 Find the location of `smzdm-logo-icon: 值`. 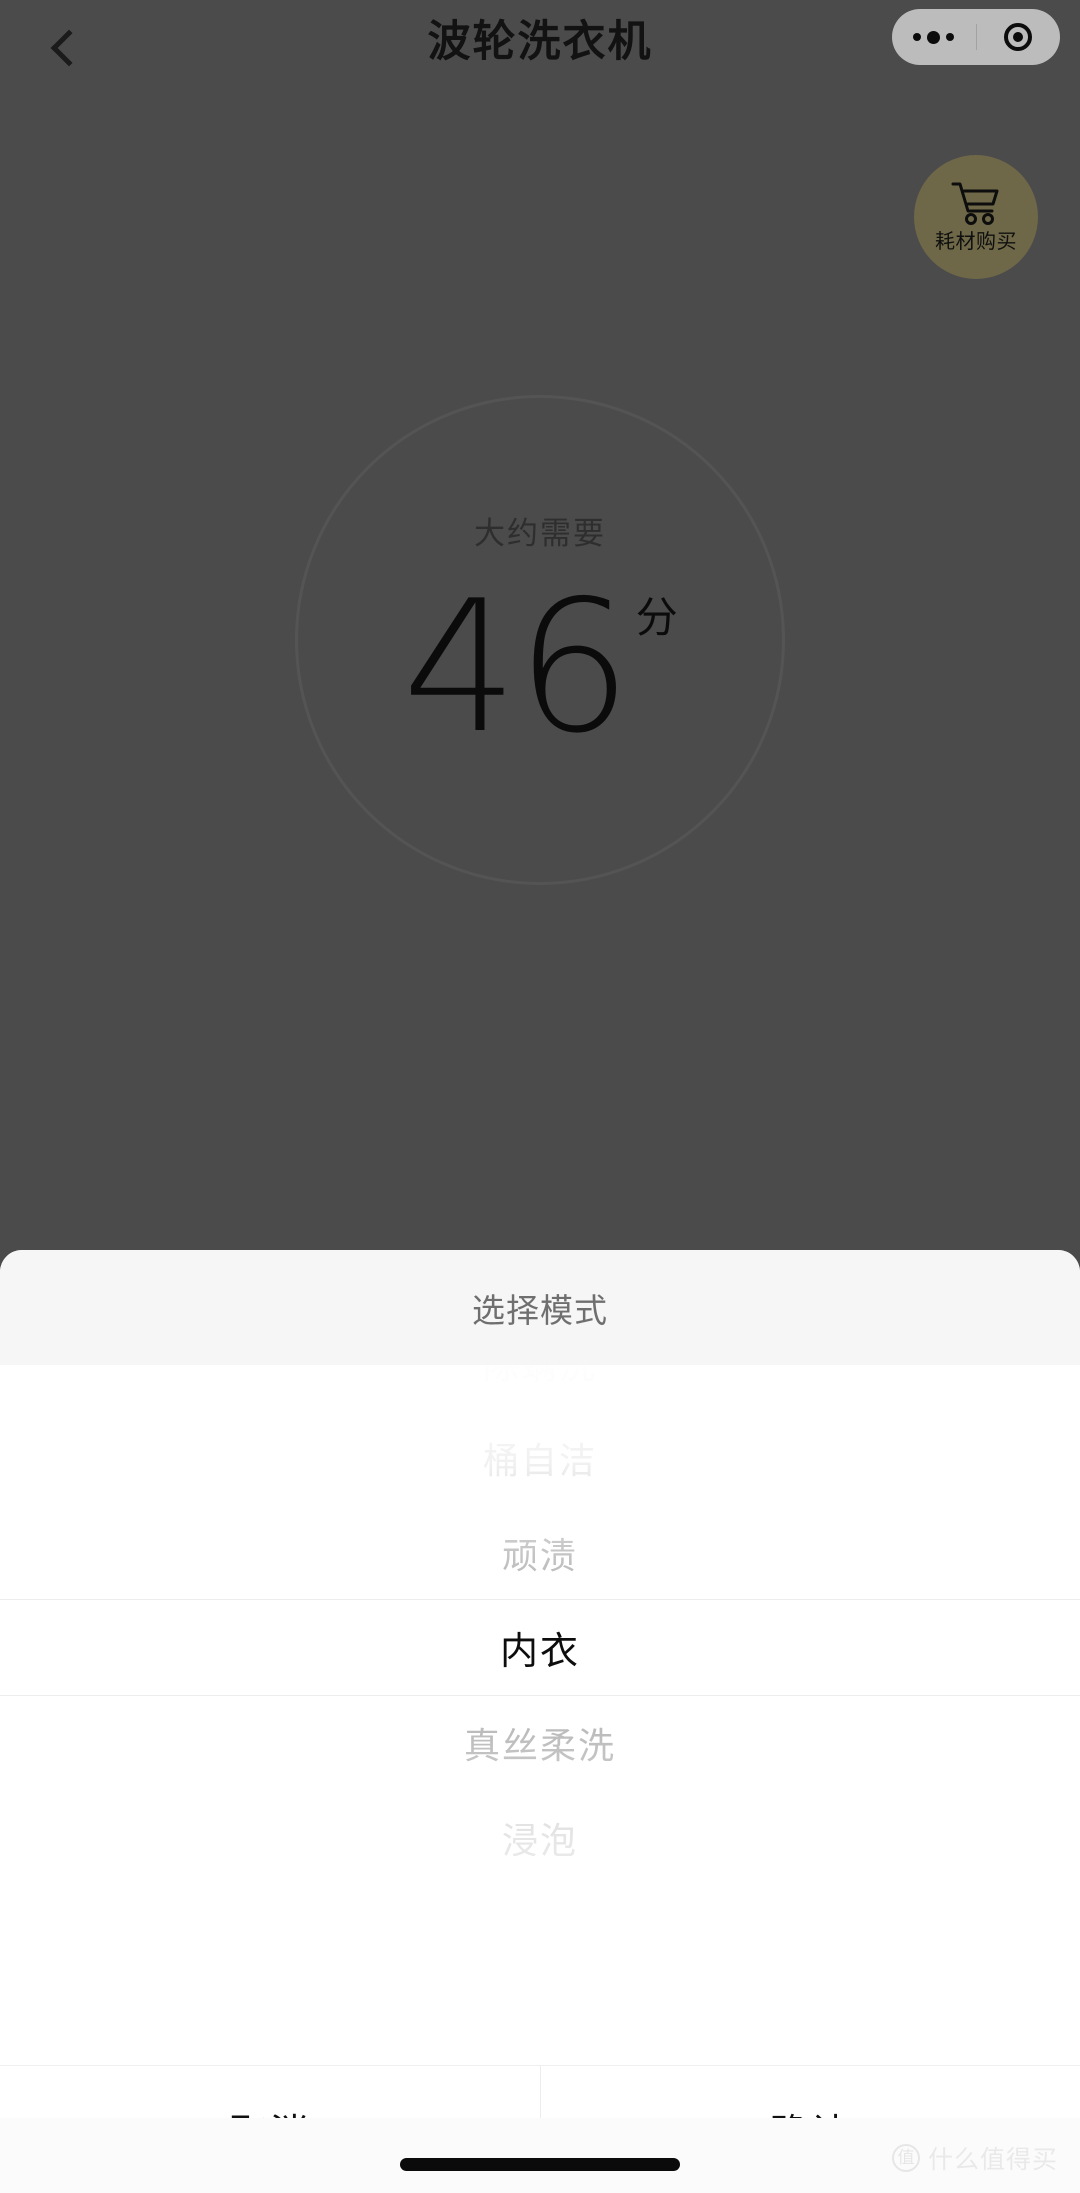

smzdm-logo-icon: 值 is located at coordinates (905, 2158).